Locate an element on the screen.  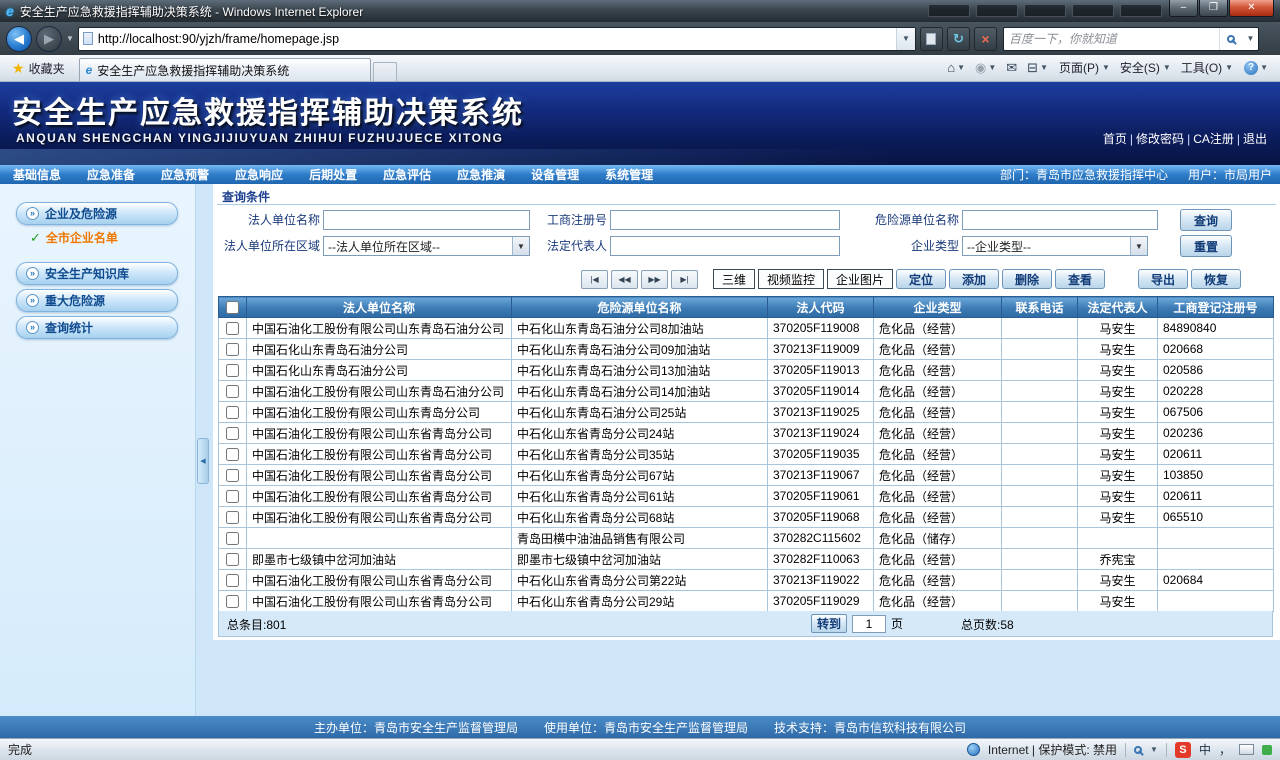
sogou-logo-icon: S is located at coordinates (1182, 749).